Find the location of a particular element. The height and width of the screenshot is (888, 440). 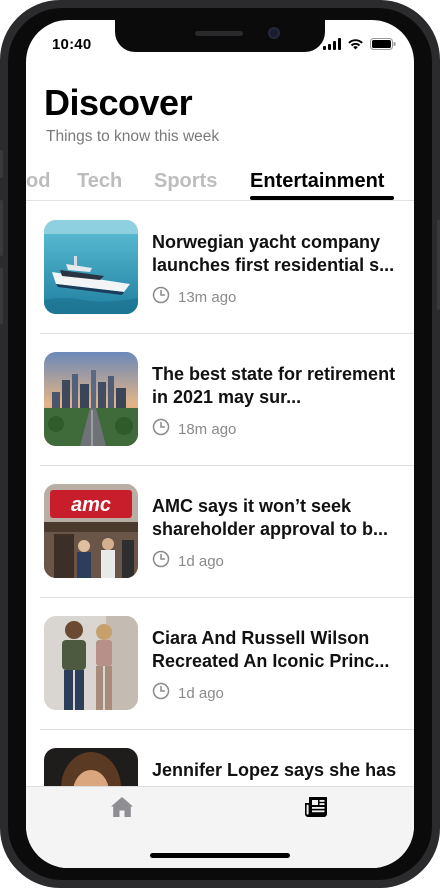

tab-food: od is located at coordinates (38, 181).